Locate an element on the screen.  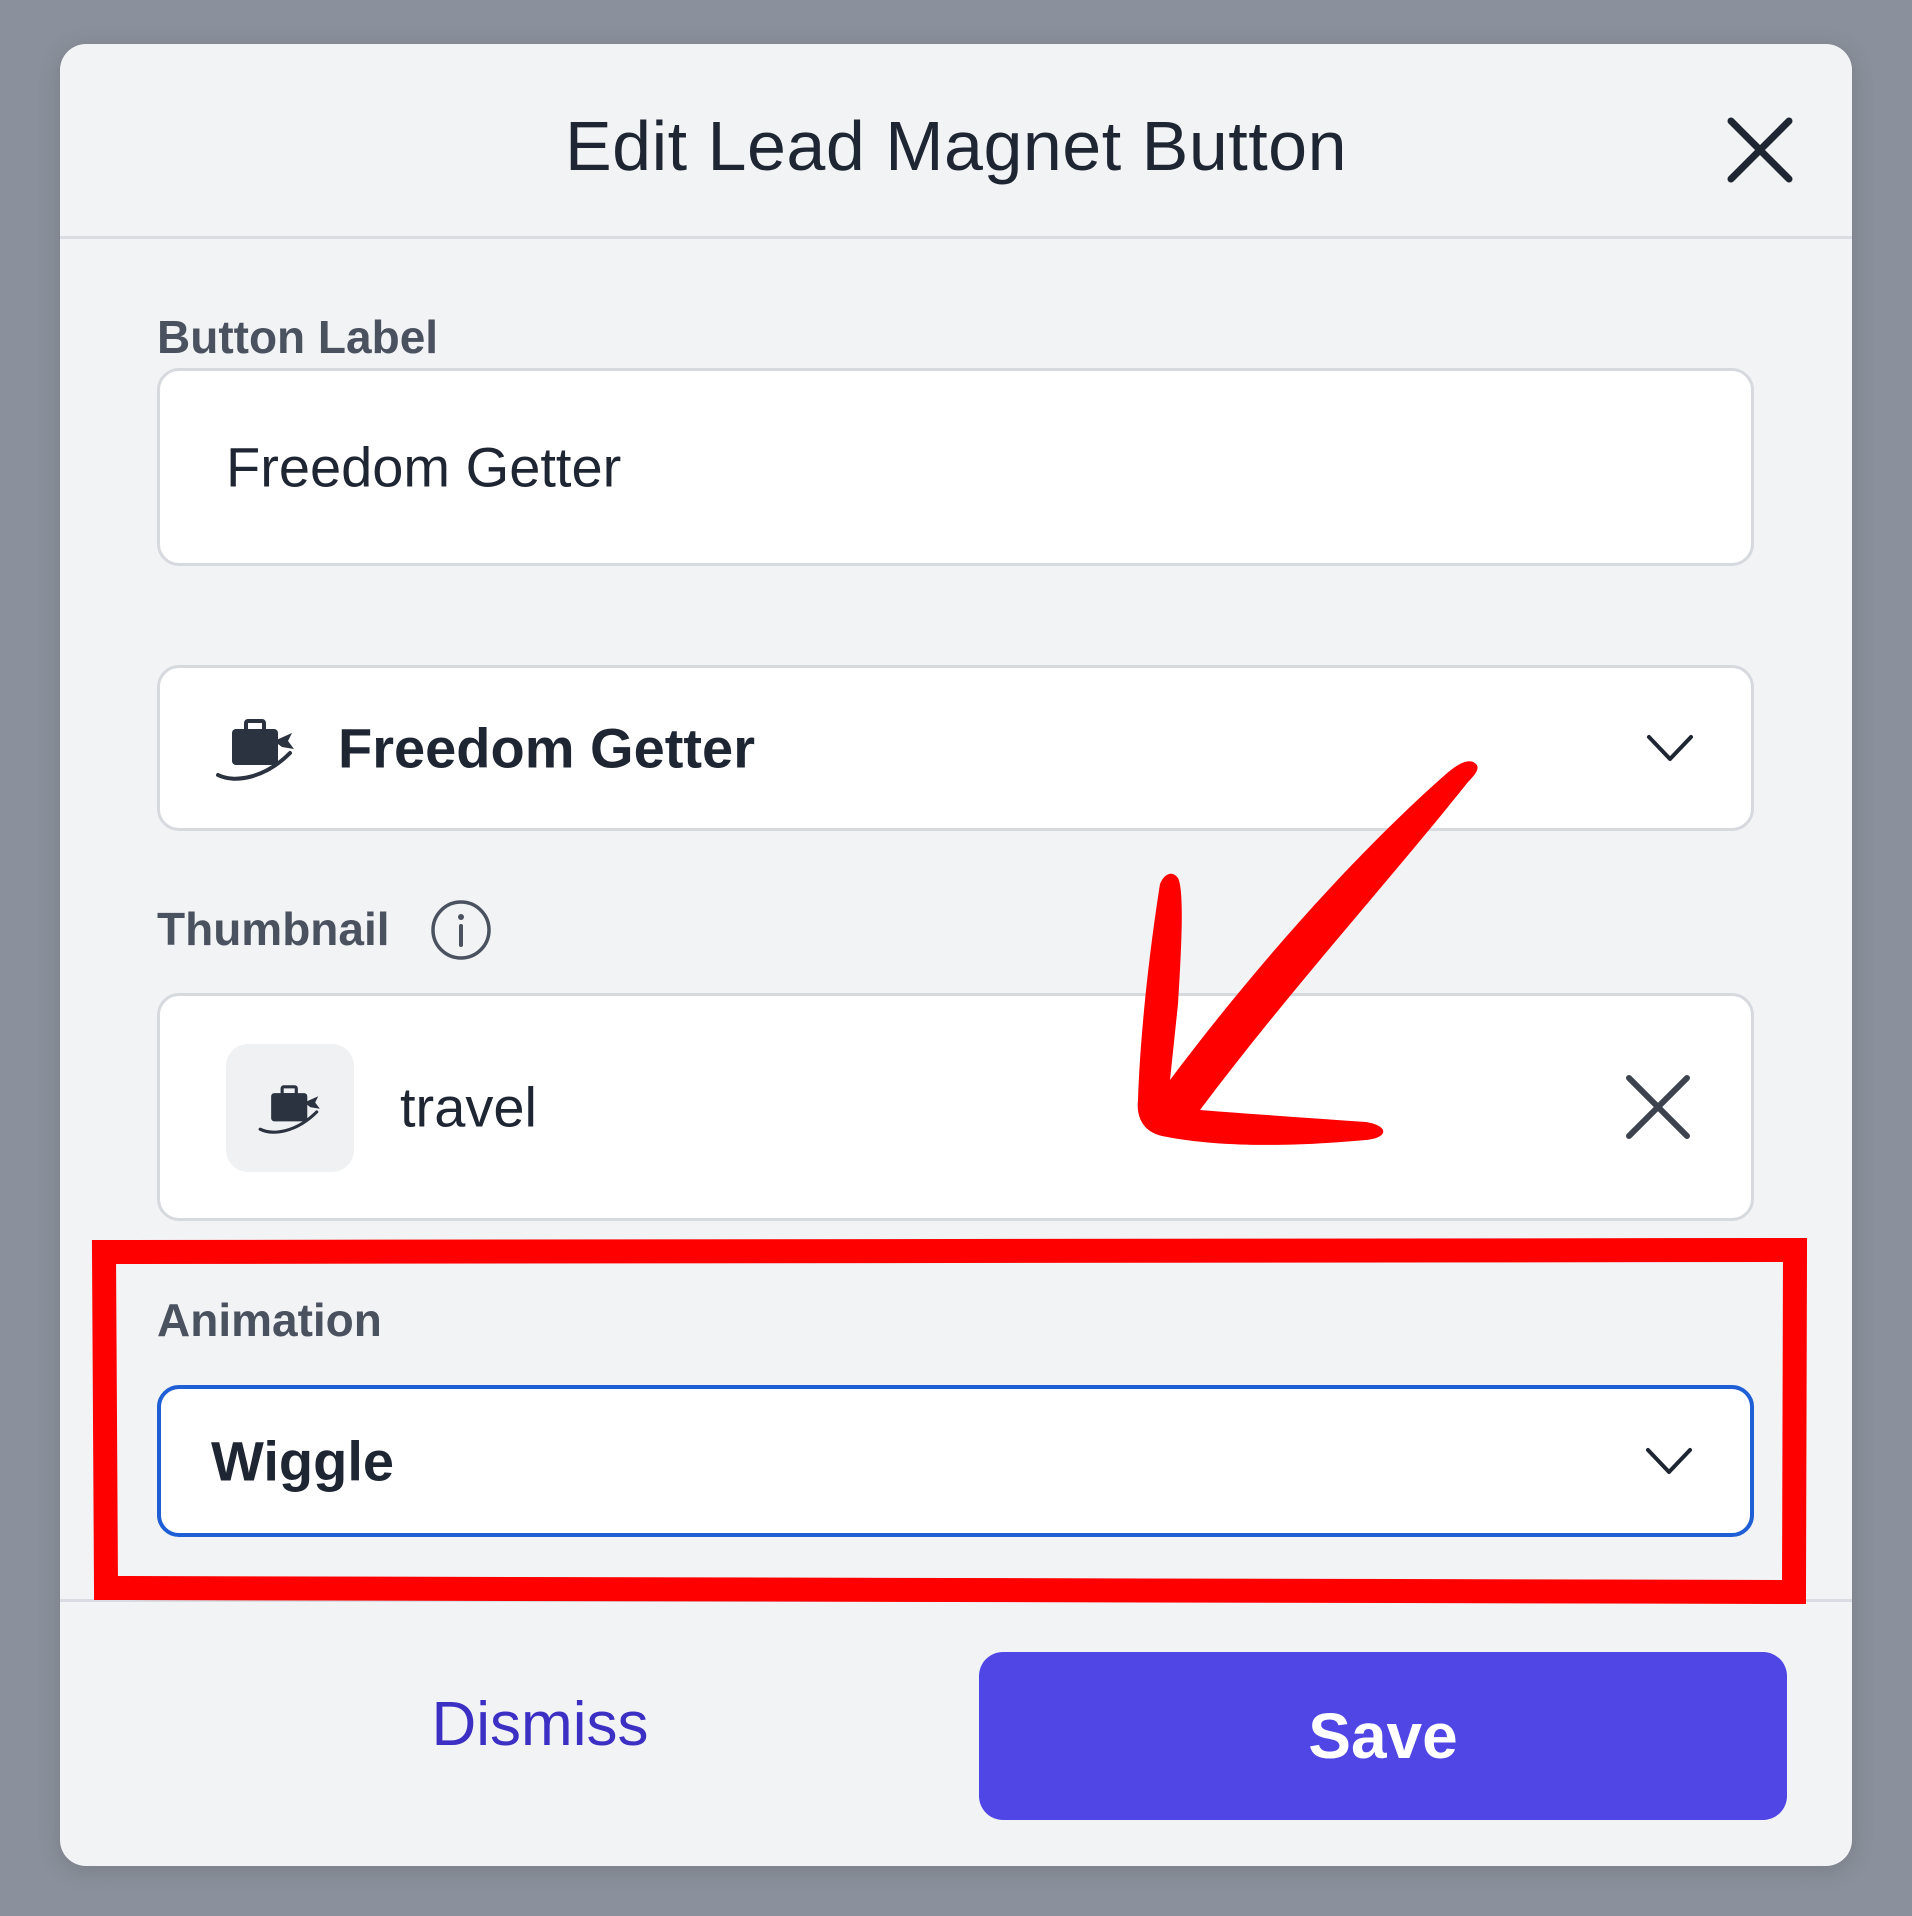
thumbnail-preview is located at coordinates (290, 1108).